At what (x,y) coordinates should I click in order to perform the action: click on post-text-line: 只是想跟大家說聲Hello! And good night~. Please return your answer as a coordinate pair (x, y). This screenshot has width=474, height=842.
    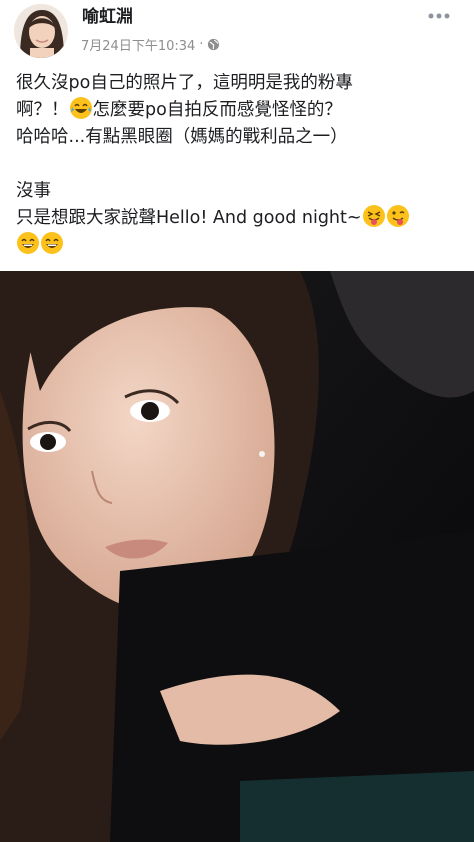
    Looking at the image, I should click on (240, 218).